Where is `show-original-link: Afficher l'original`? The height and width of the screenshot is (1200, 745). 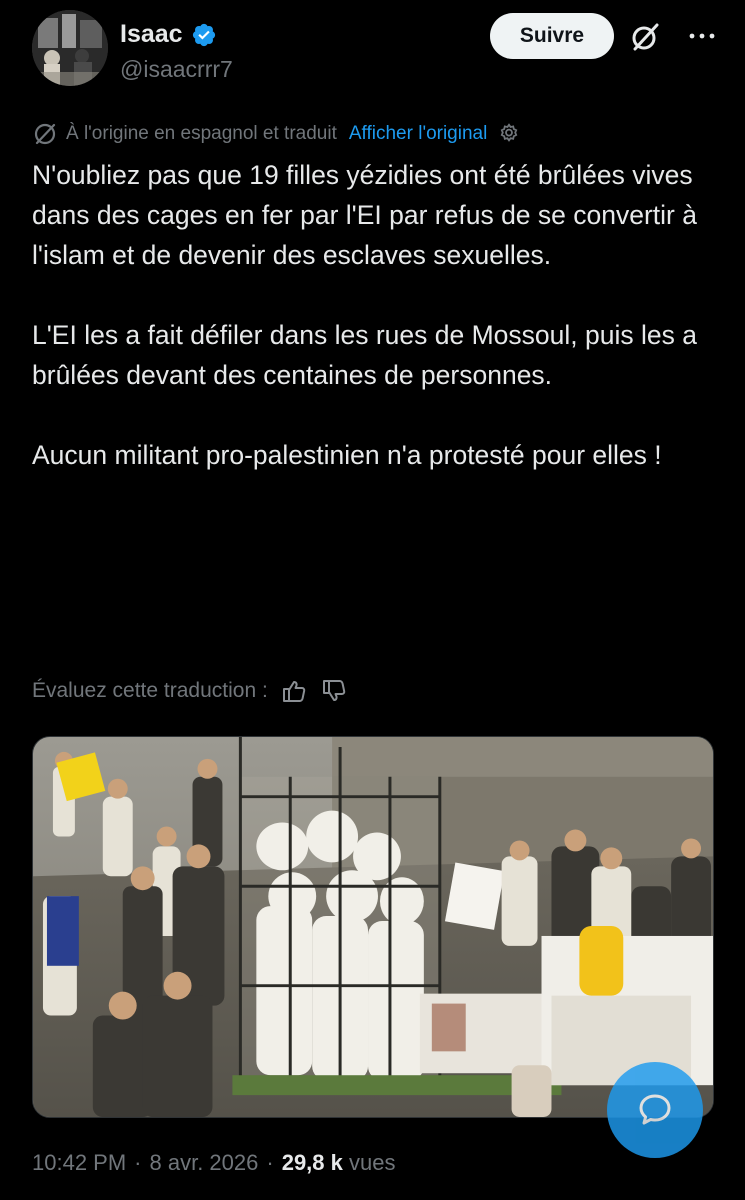 show-original-link: Afficher l'original is located at coordinates (418, 134).